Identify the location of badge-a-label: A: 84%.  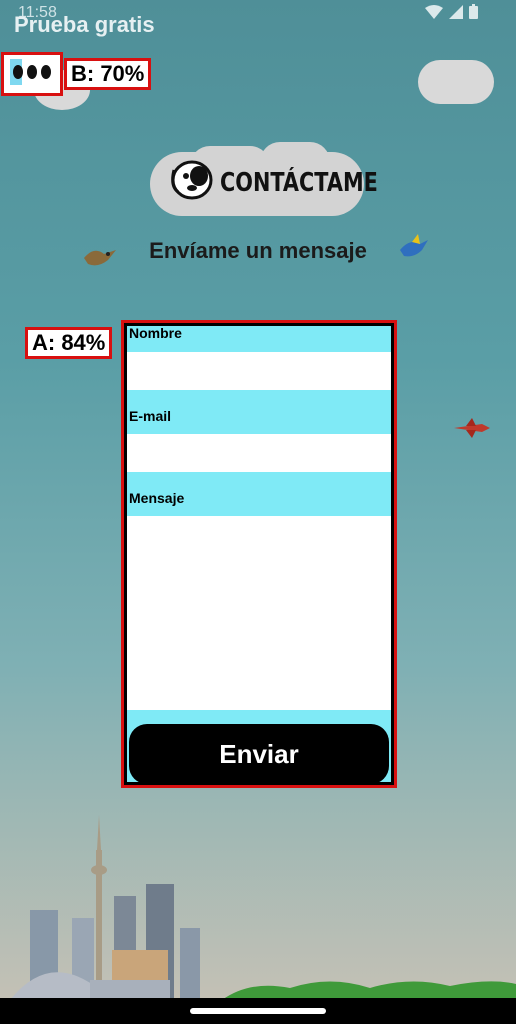
(69, 343).